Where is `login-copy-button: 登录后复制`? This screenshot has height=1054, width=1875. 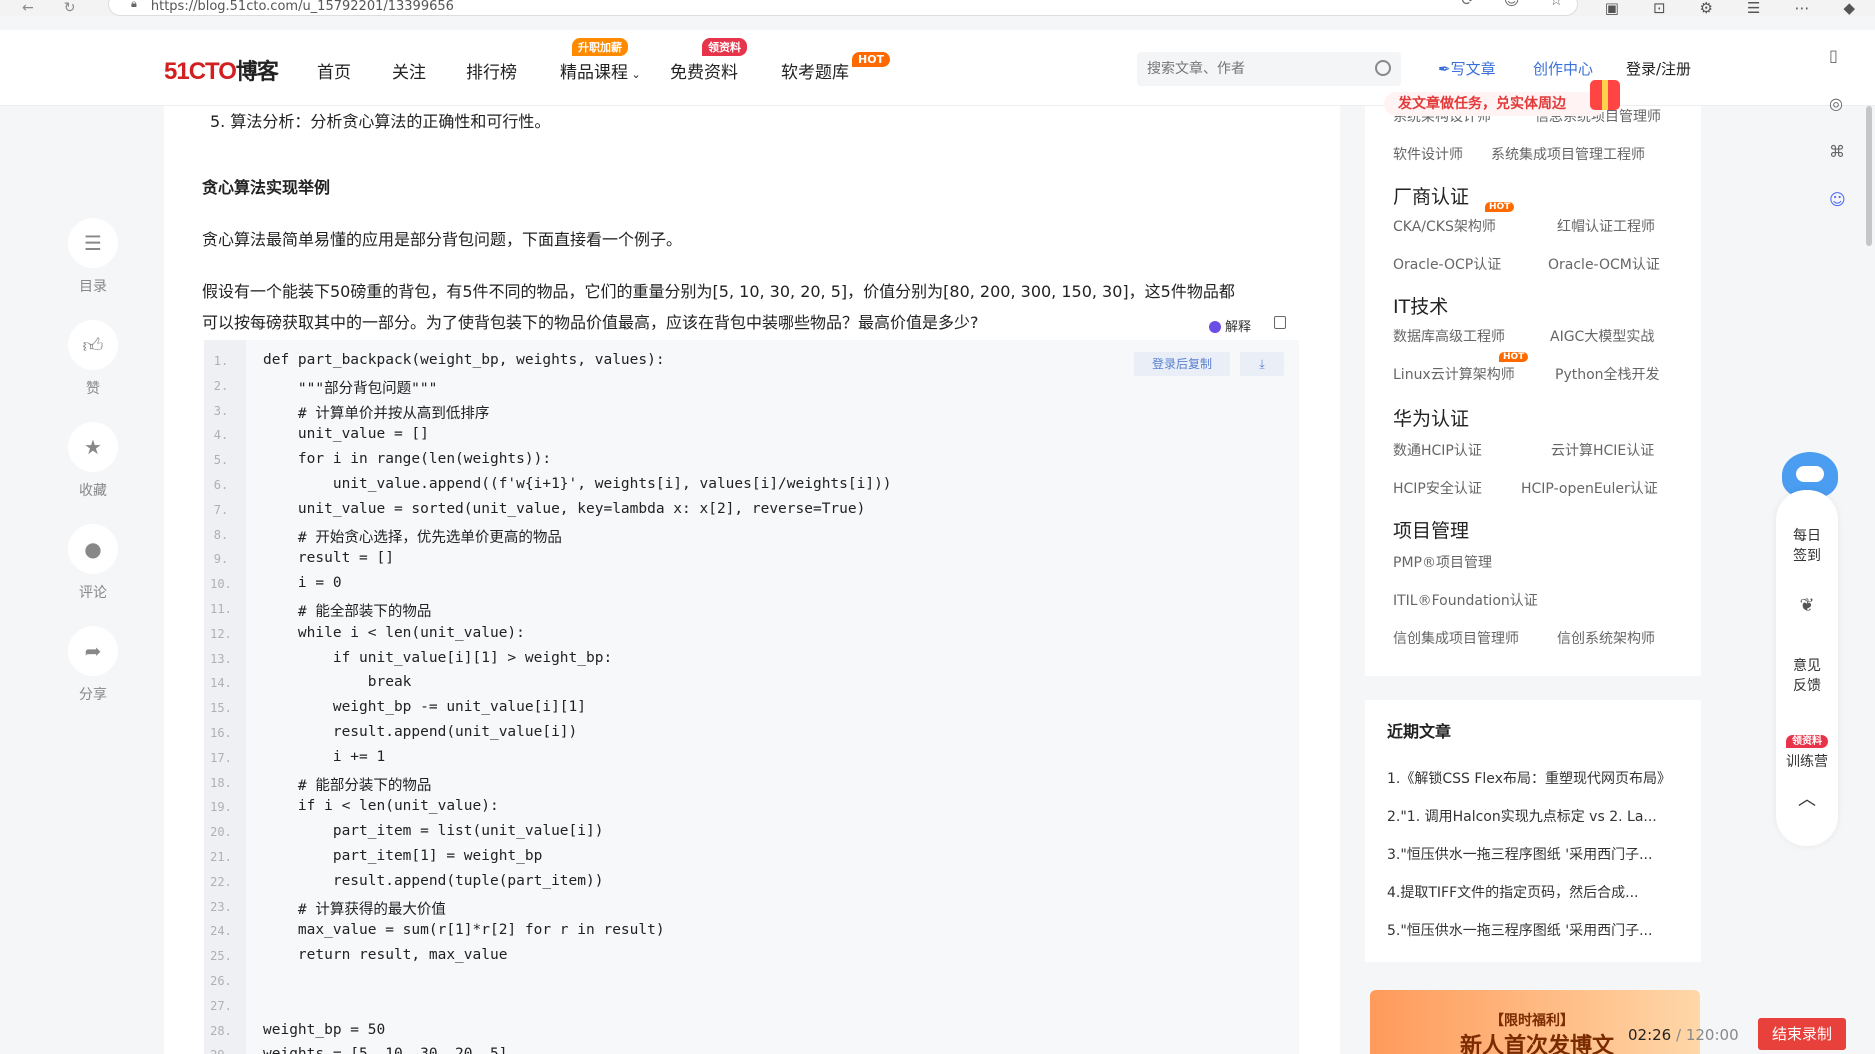 login-copy-button: 登录后复制 is located at coordinates (1182, 364).